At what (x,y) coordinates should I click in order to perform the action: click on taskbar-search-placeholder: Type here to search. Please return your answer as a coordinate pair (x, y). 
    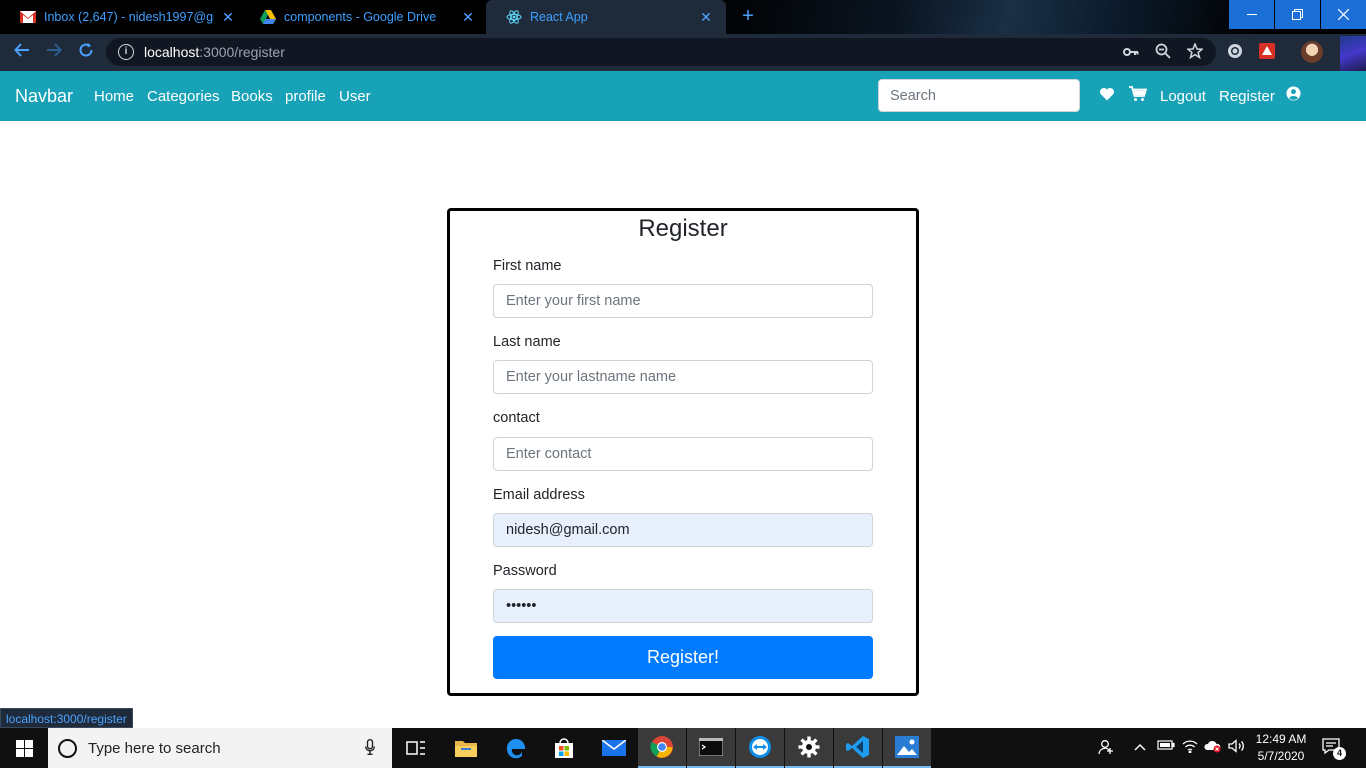
    Looking at the image, I should click on (154, 748).